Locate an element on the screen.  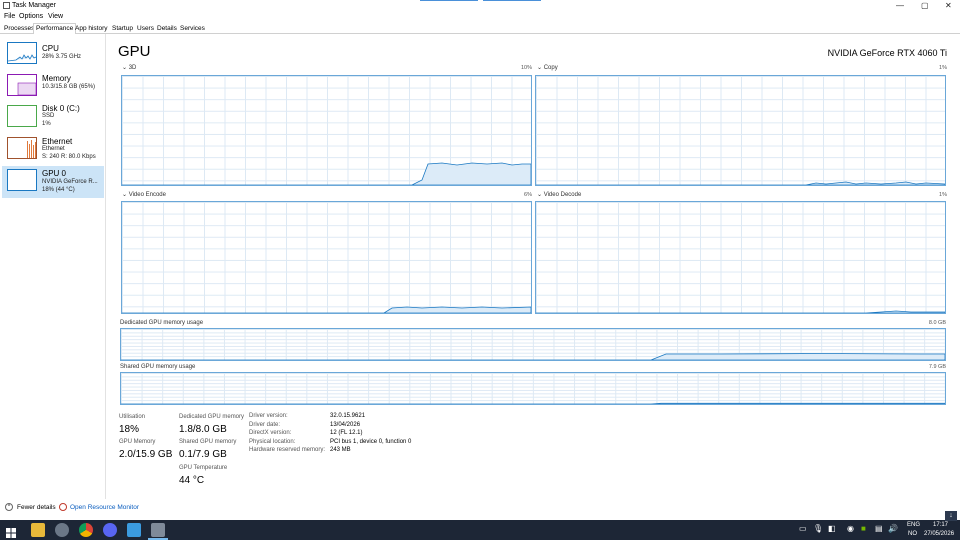
microphone-icon: 🎙 is located at coordinates (818, 529).